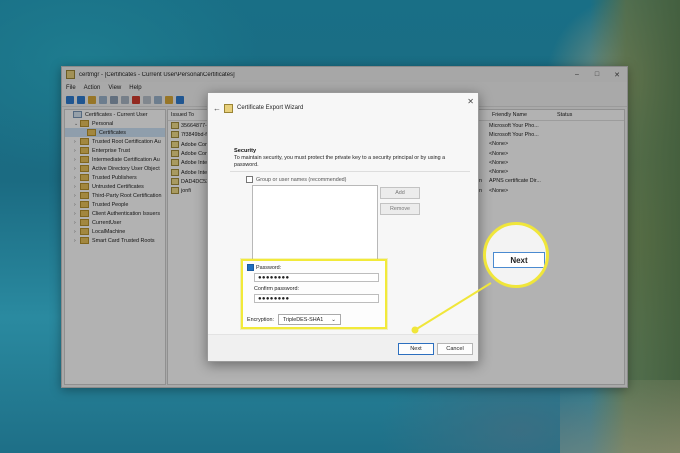  What do you see at coordinates (597, 74) in the screenshot?
I see `maximize-icon: □` at bounding box center [597, 74].